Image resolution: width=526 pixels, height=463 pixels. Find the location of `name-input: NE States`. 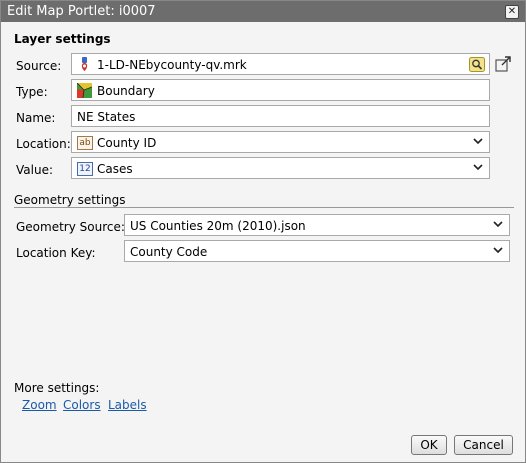

name-input: NE States is located at coordinates (280, 116).